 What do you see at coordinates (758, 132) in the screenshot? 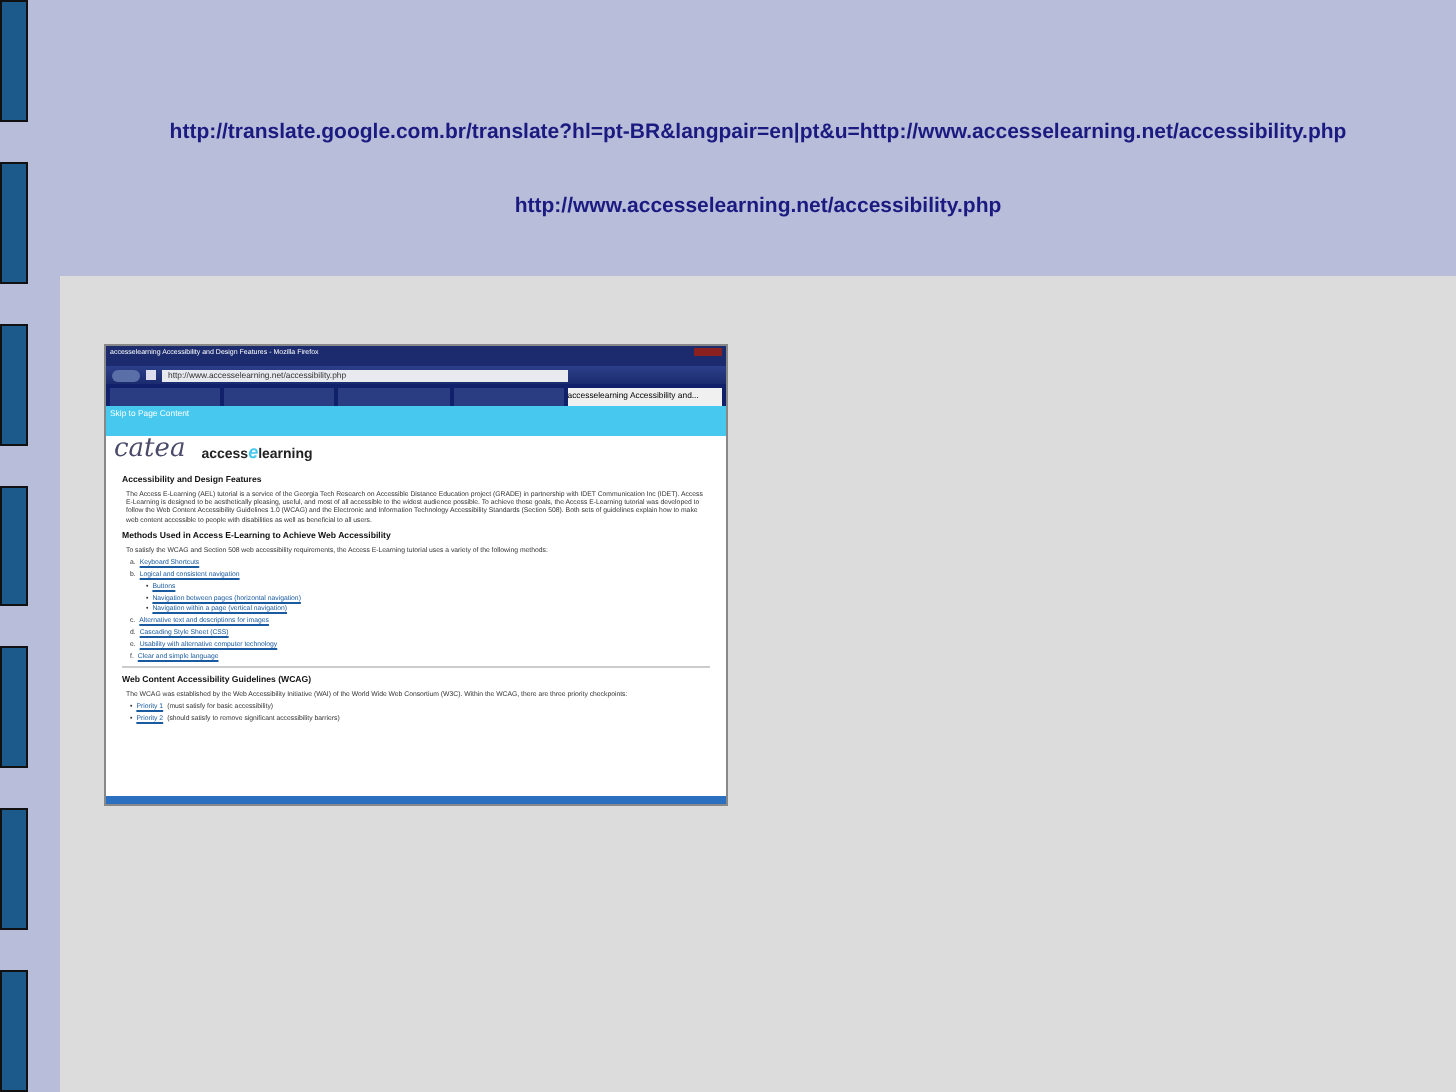
I see `url-link: http://translate.google.com.br/translate?hl=pt-BR&langpair=en|pt&u=http://www.accesselearning.net/accessibility.php` at bounding box center [758, 132].